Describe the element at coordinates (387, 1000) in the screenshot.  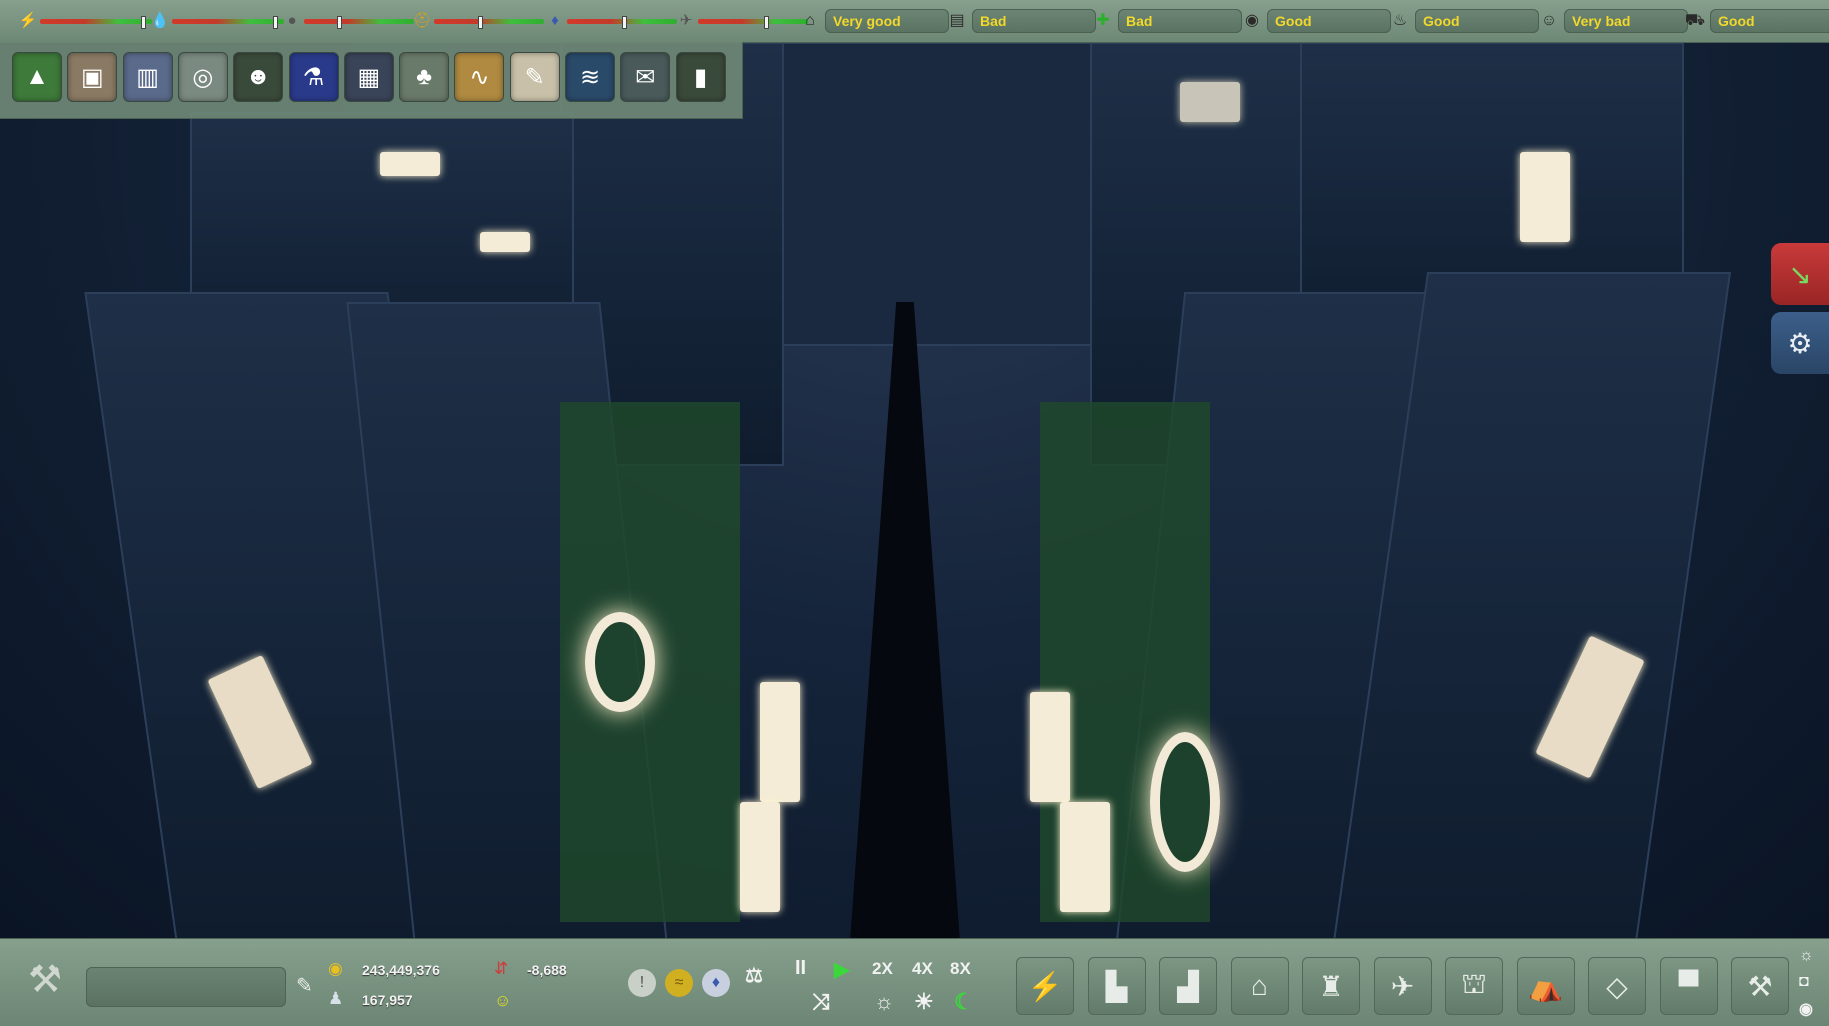
I see `population-value: 167,957` at that location.